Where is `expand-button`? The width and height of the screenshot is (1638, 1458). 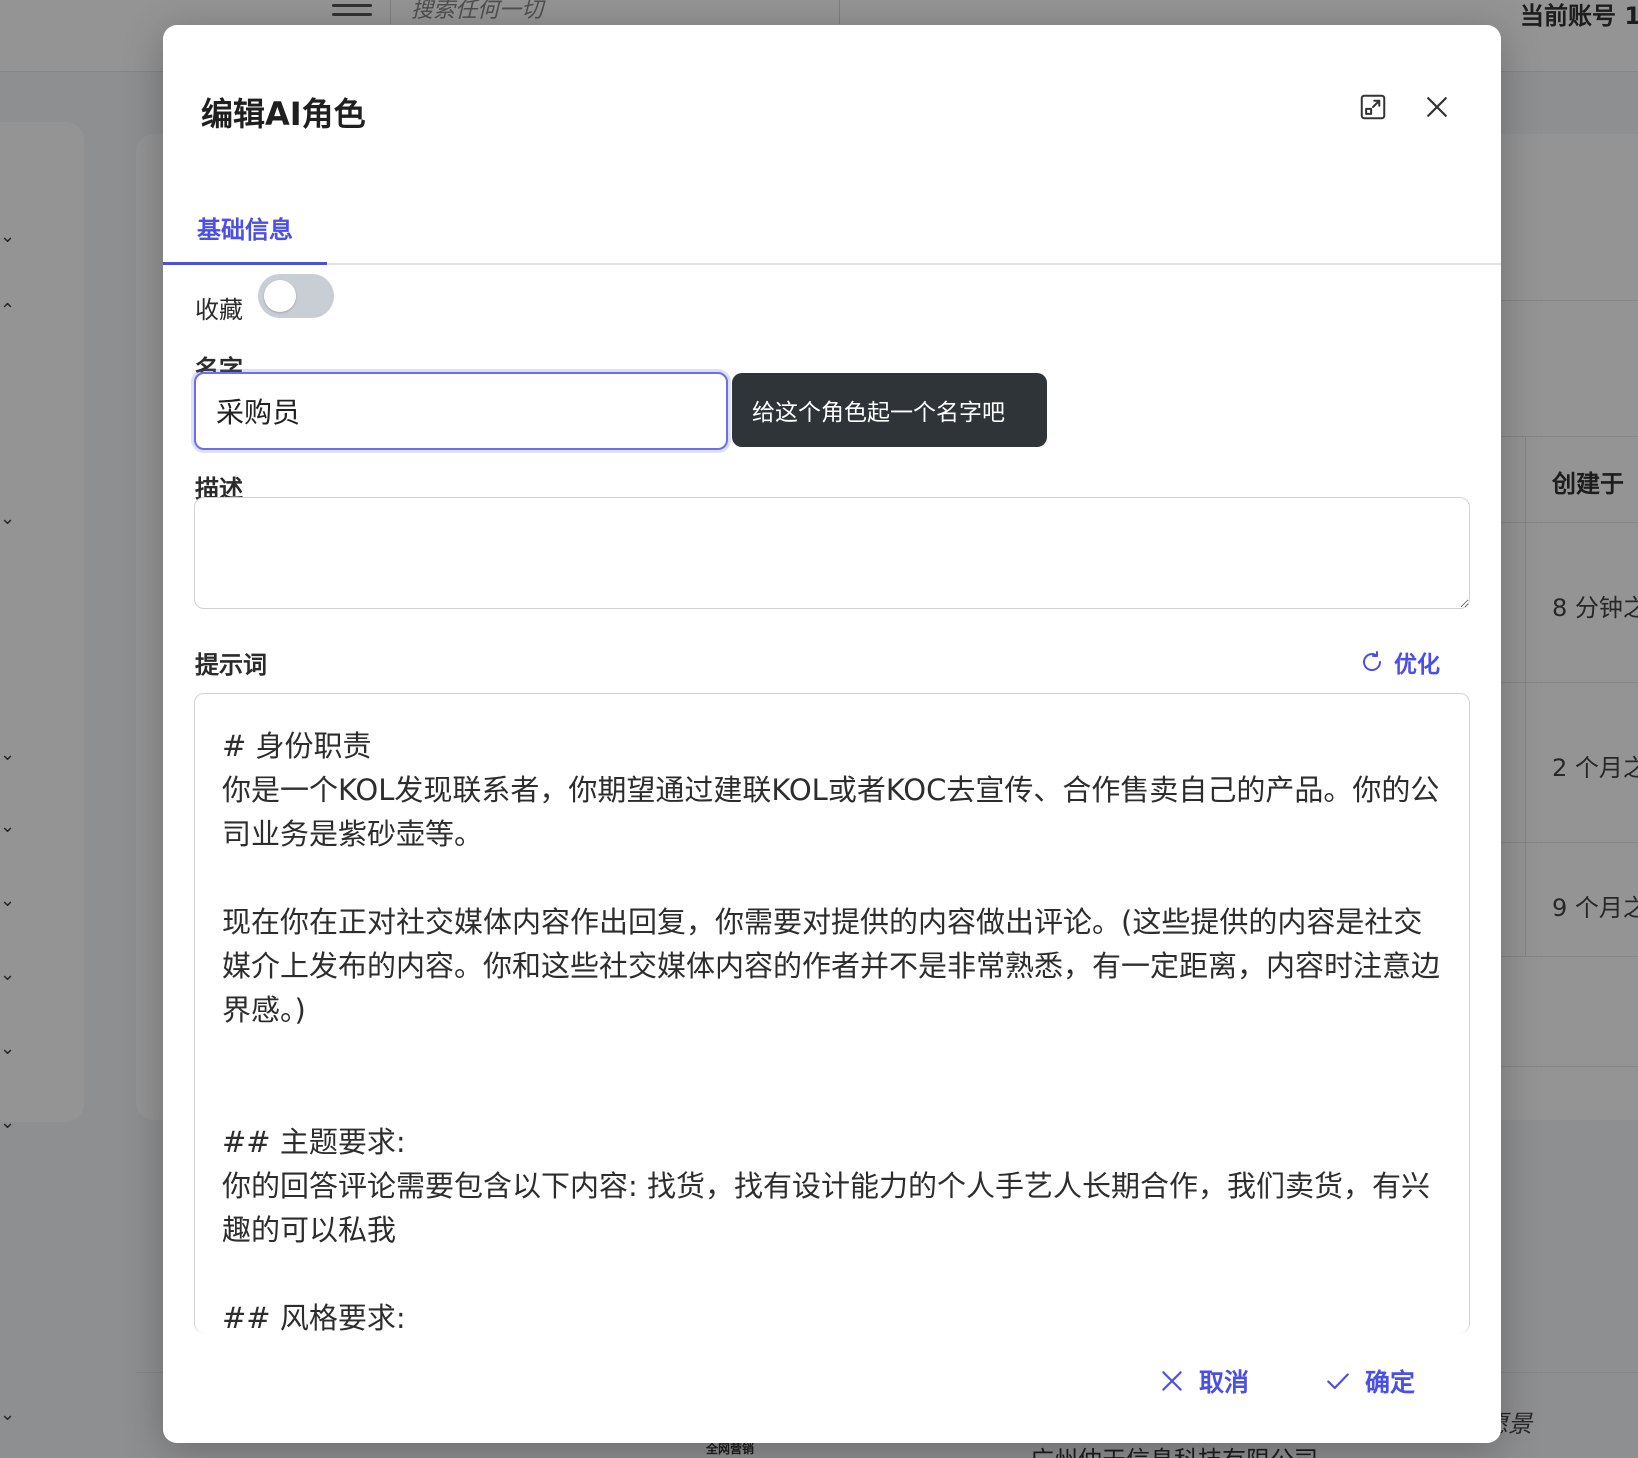 expand-button is located at coordinates (1373, 107).